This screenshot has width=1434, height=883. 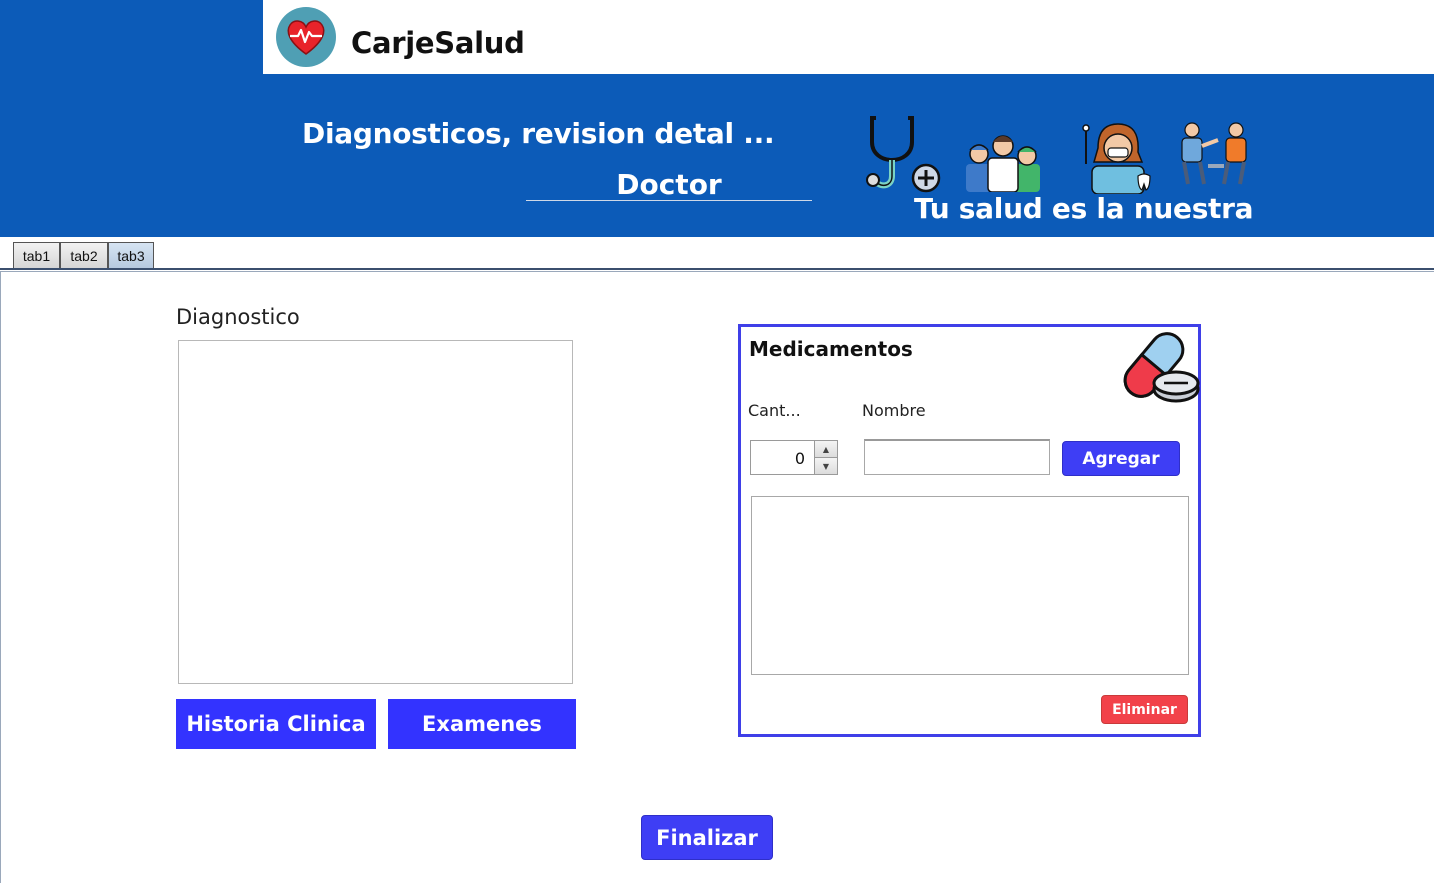 I want to click on consultation-icon, so click(x=1214, y=153).